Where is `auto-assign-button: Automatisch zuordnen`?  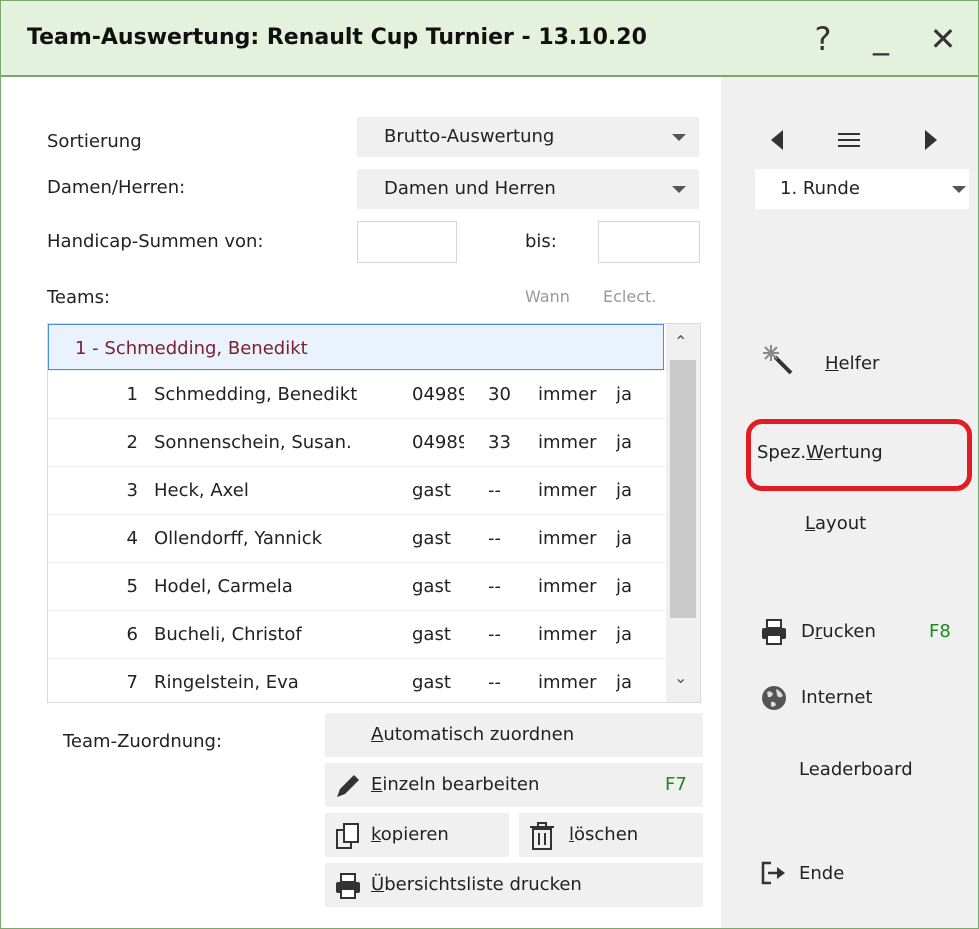
auto-assign-button: Automatisch zuordnen is located at coordinates (514, 735).